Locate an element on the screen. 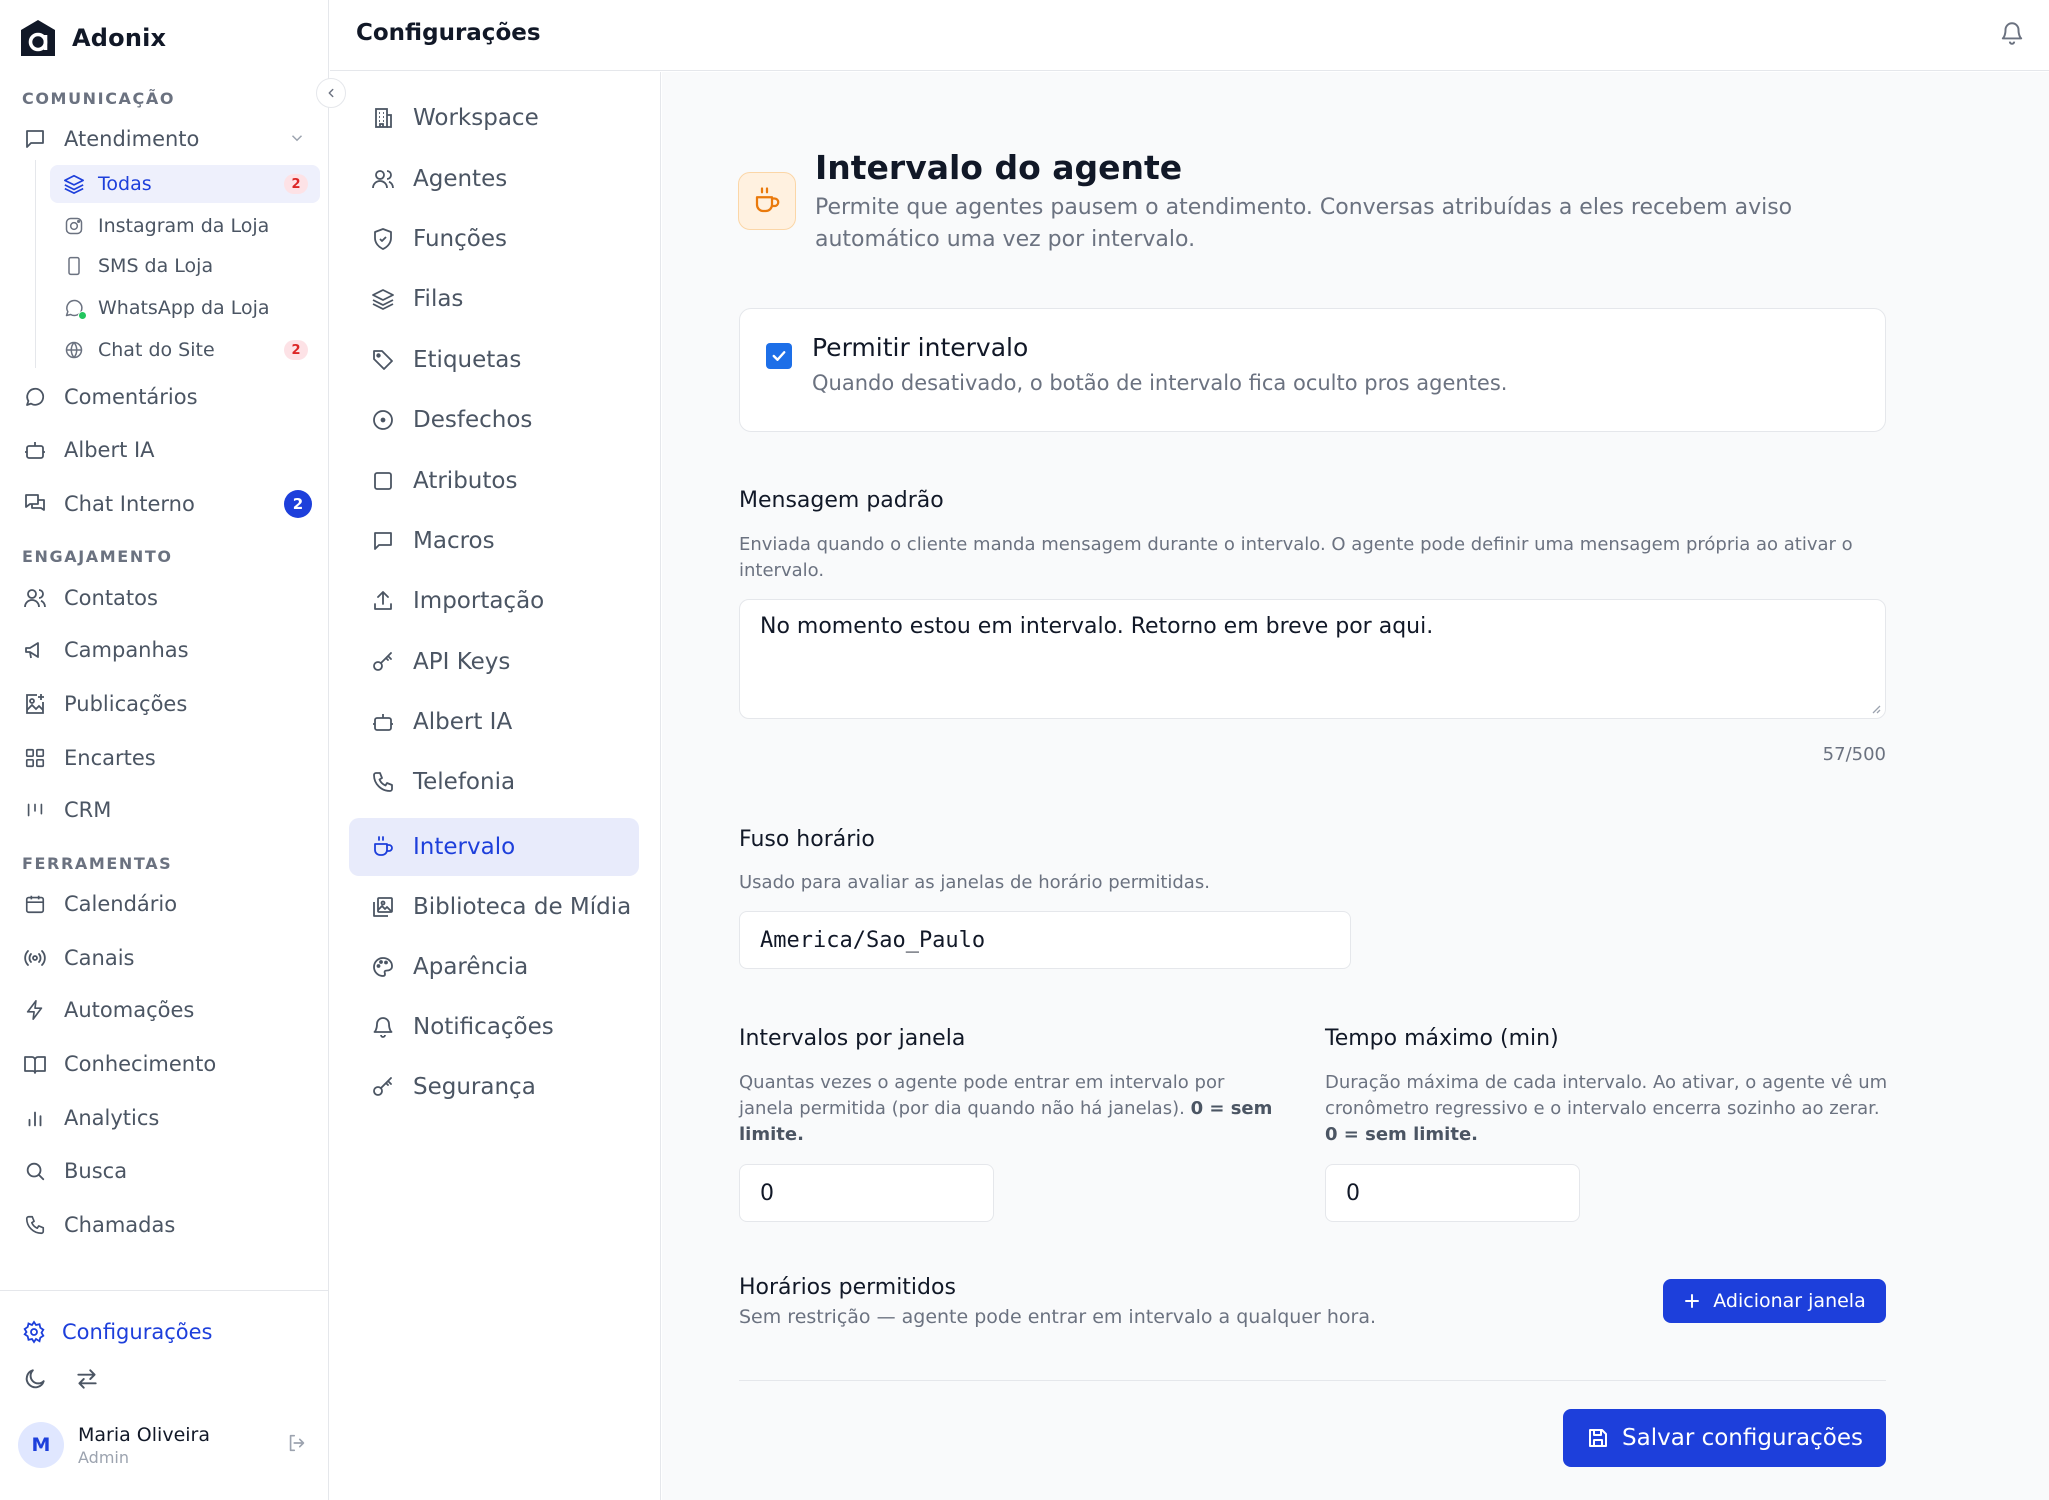  sidebar-subitem-chat-site: Chat do Site 2 is located at coordinates (185, 350).